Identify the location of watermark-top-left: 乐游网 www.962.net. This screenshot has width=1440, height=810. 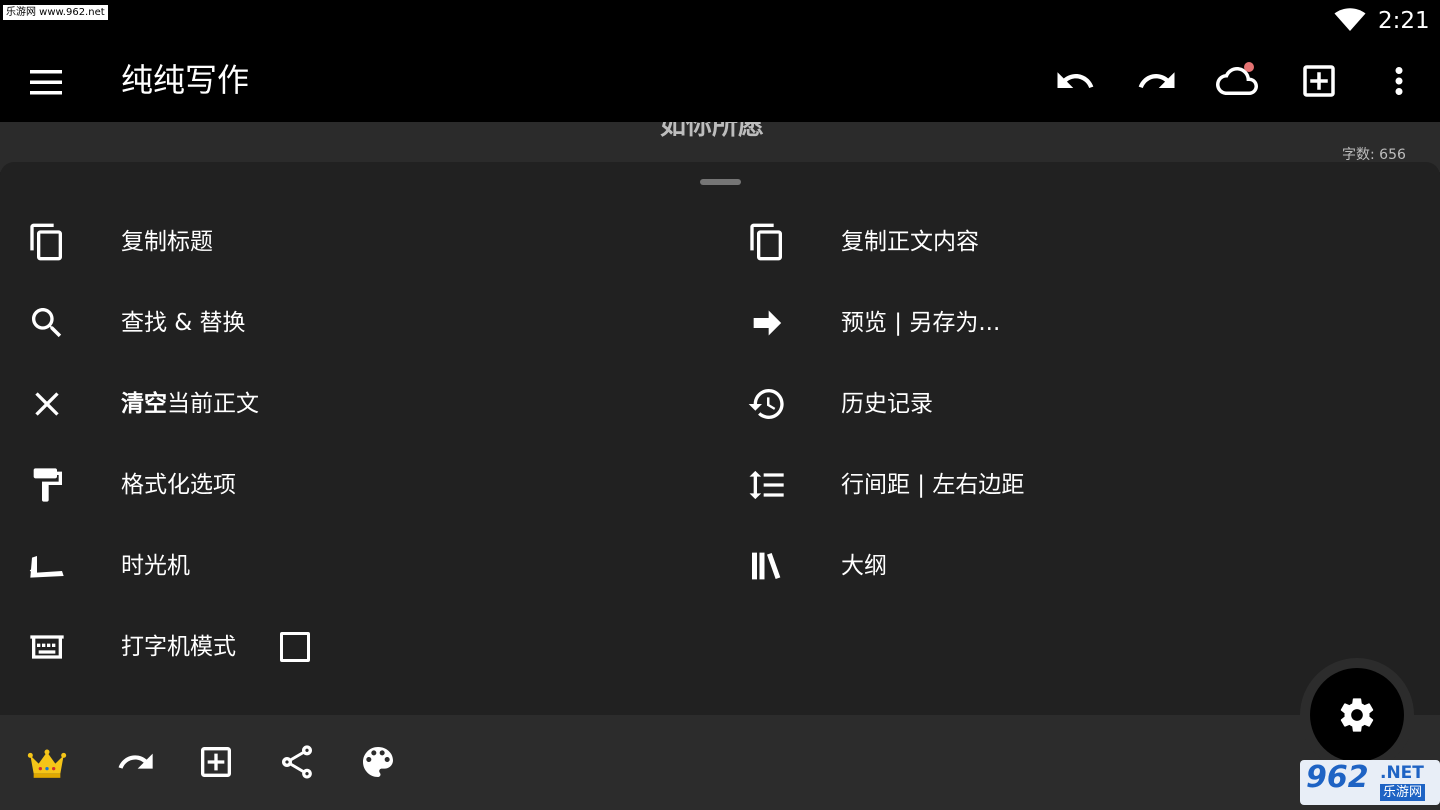
(55, 12).